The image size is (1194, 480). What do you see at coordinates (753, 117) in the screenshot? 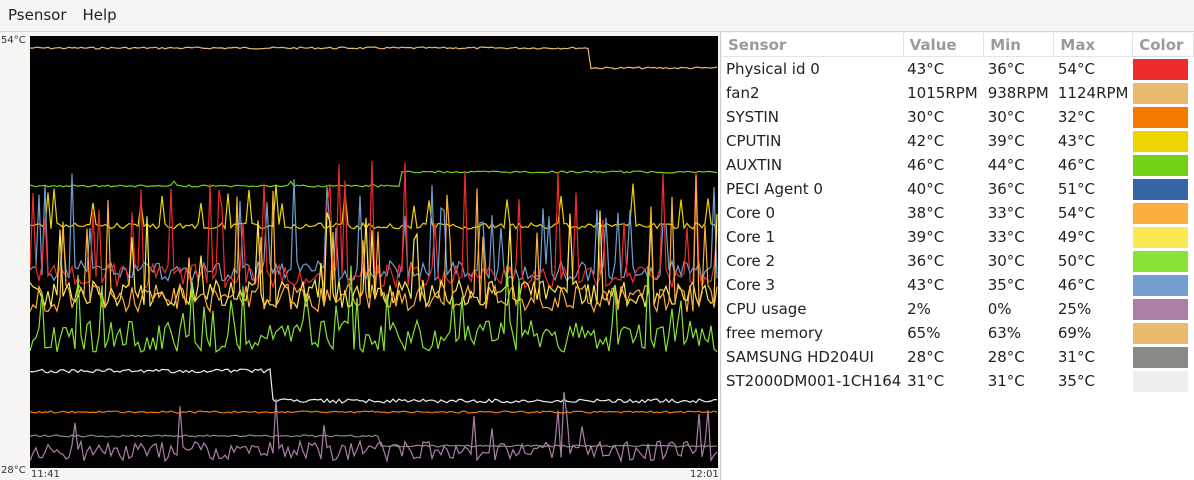
I see `cell-sensor: SYSTIN` at bounding box center [753, 117].